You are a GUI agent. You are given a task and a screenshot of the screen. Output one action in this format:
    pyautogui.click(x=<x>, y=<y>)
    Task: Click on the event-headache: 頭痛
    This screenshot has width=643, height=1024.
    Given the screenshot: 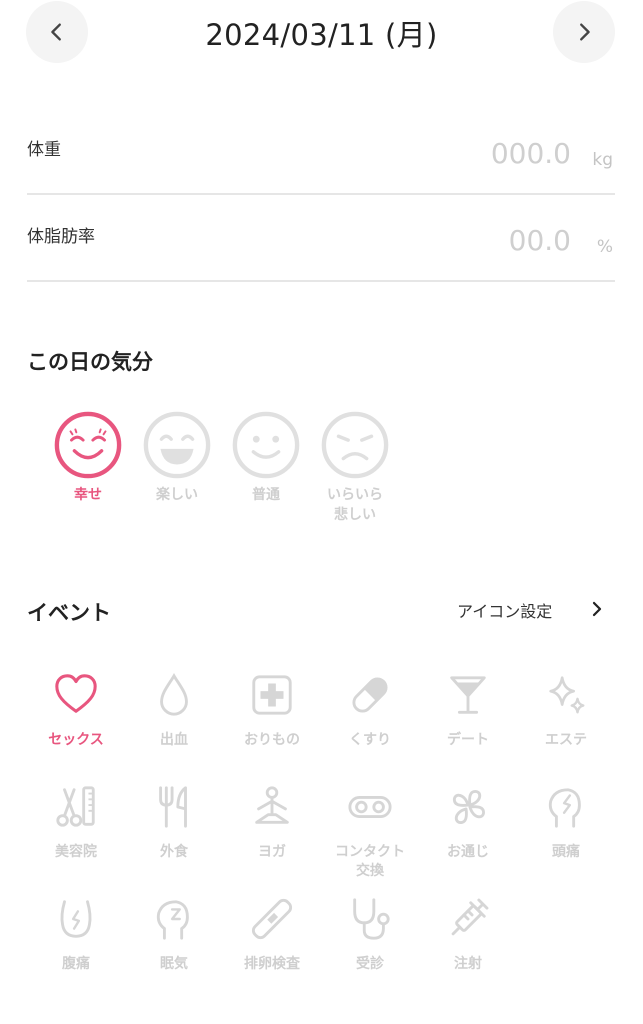 What is the action you would take?
    pyautogui.click(x=566, y=823)
    